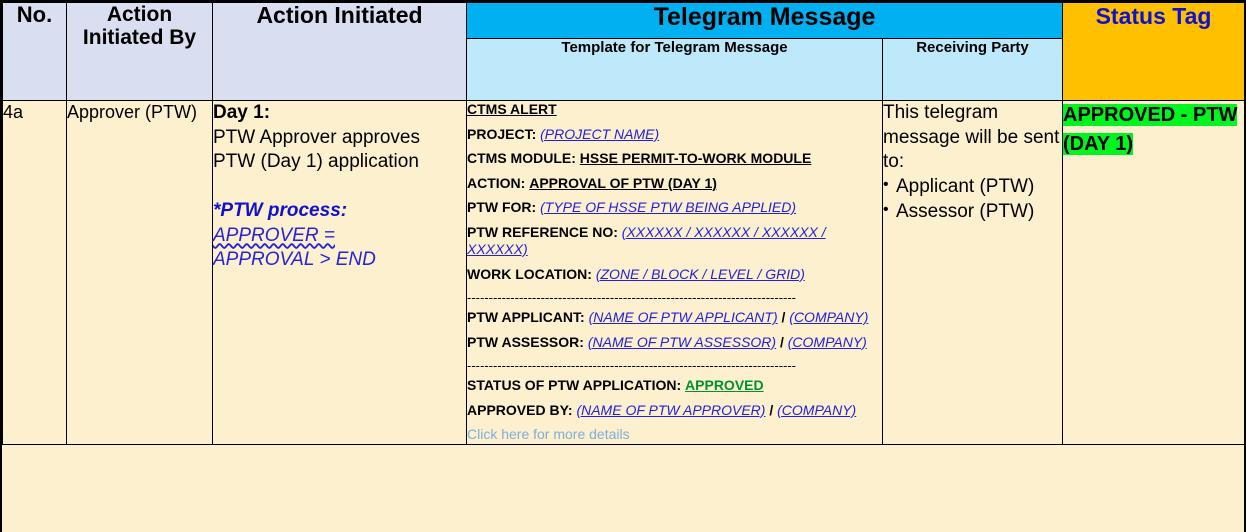 This screenshot has height=532, width=1246. Describe the element at coordinates (526, 317) in the screenshot. I see `ptw-applicant-label: PTW APPLICANT:` at that location.